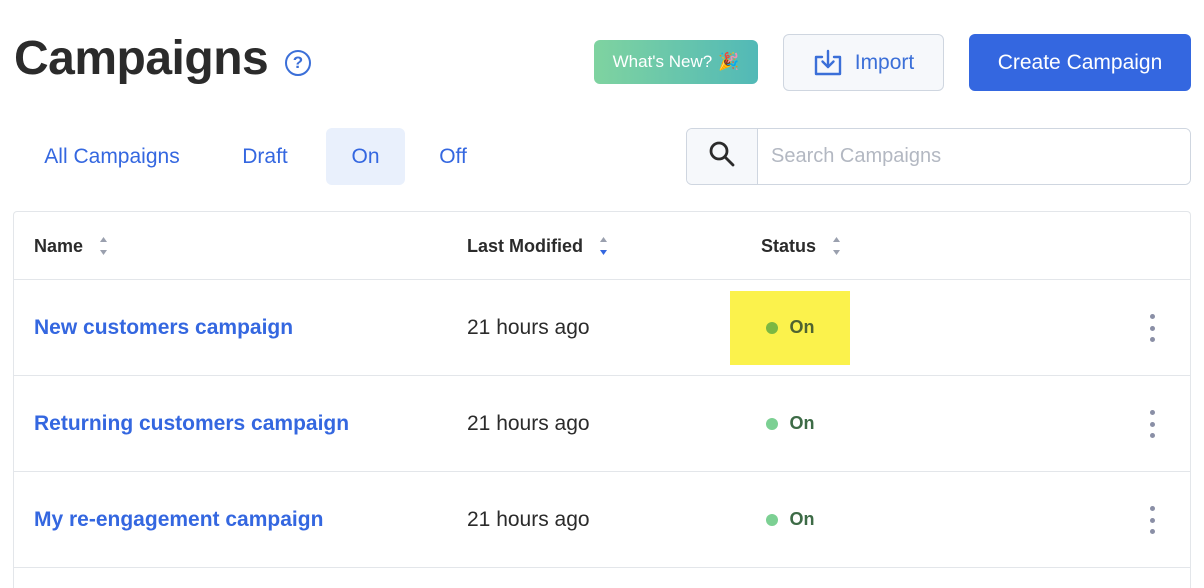 This screenshot has height=588, width=1204. What do you see at coordinates (365, 156) in the screenshot?
I see `tab-on: On` at bounding box center [365, 156].